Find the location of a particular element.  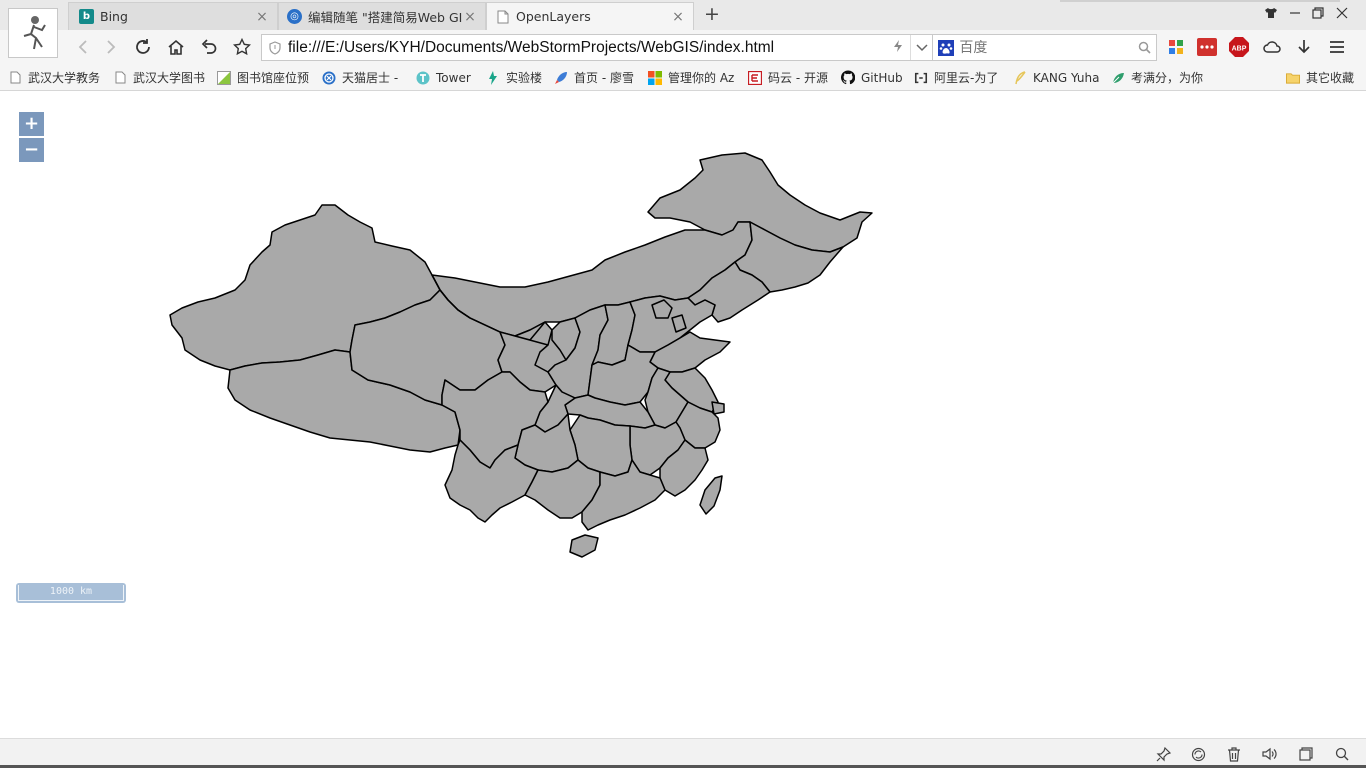

bookmark-label: 实验楼 is located at coordinates (524, 78).